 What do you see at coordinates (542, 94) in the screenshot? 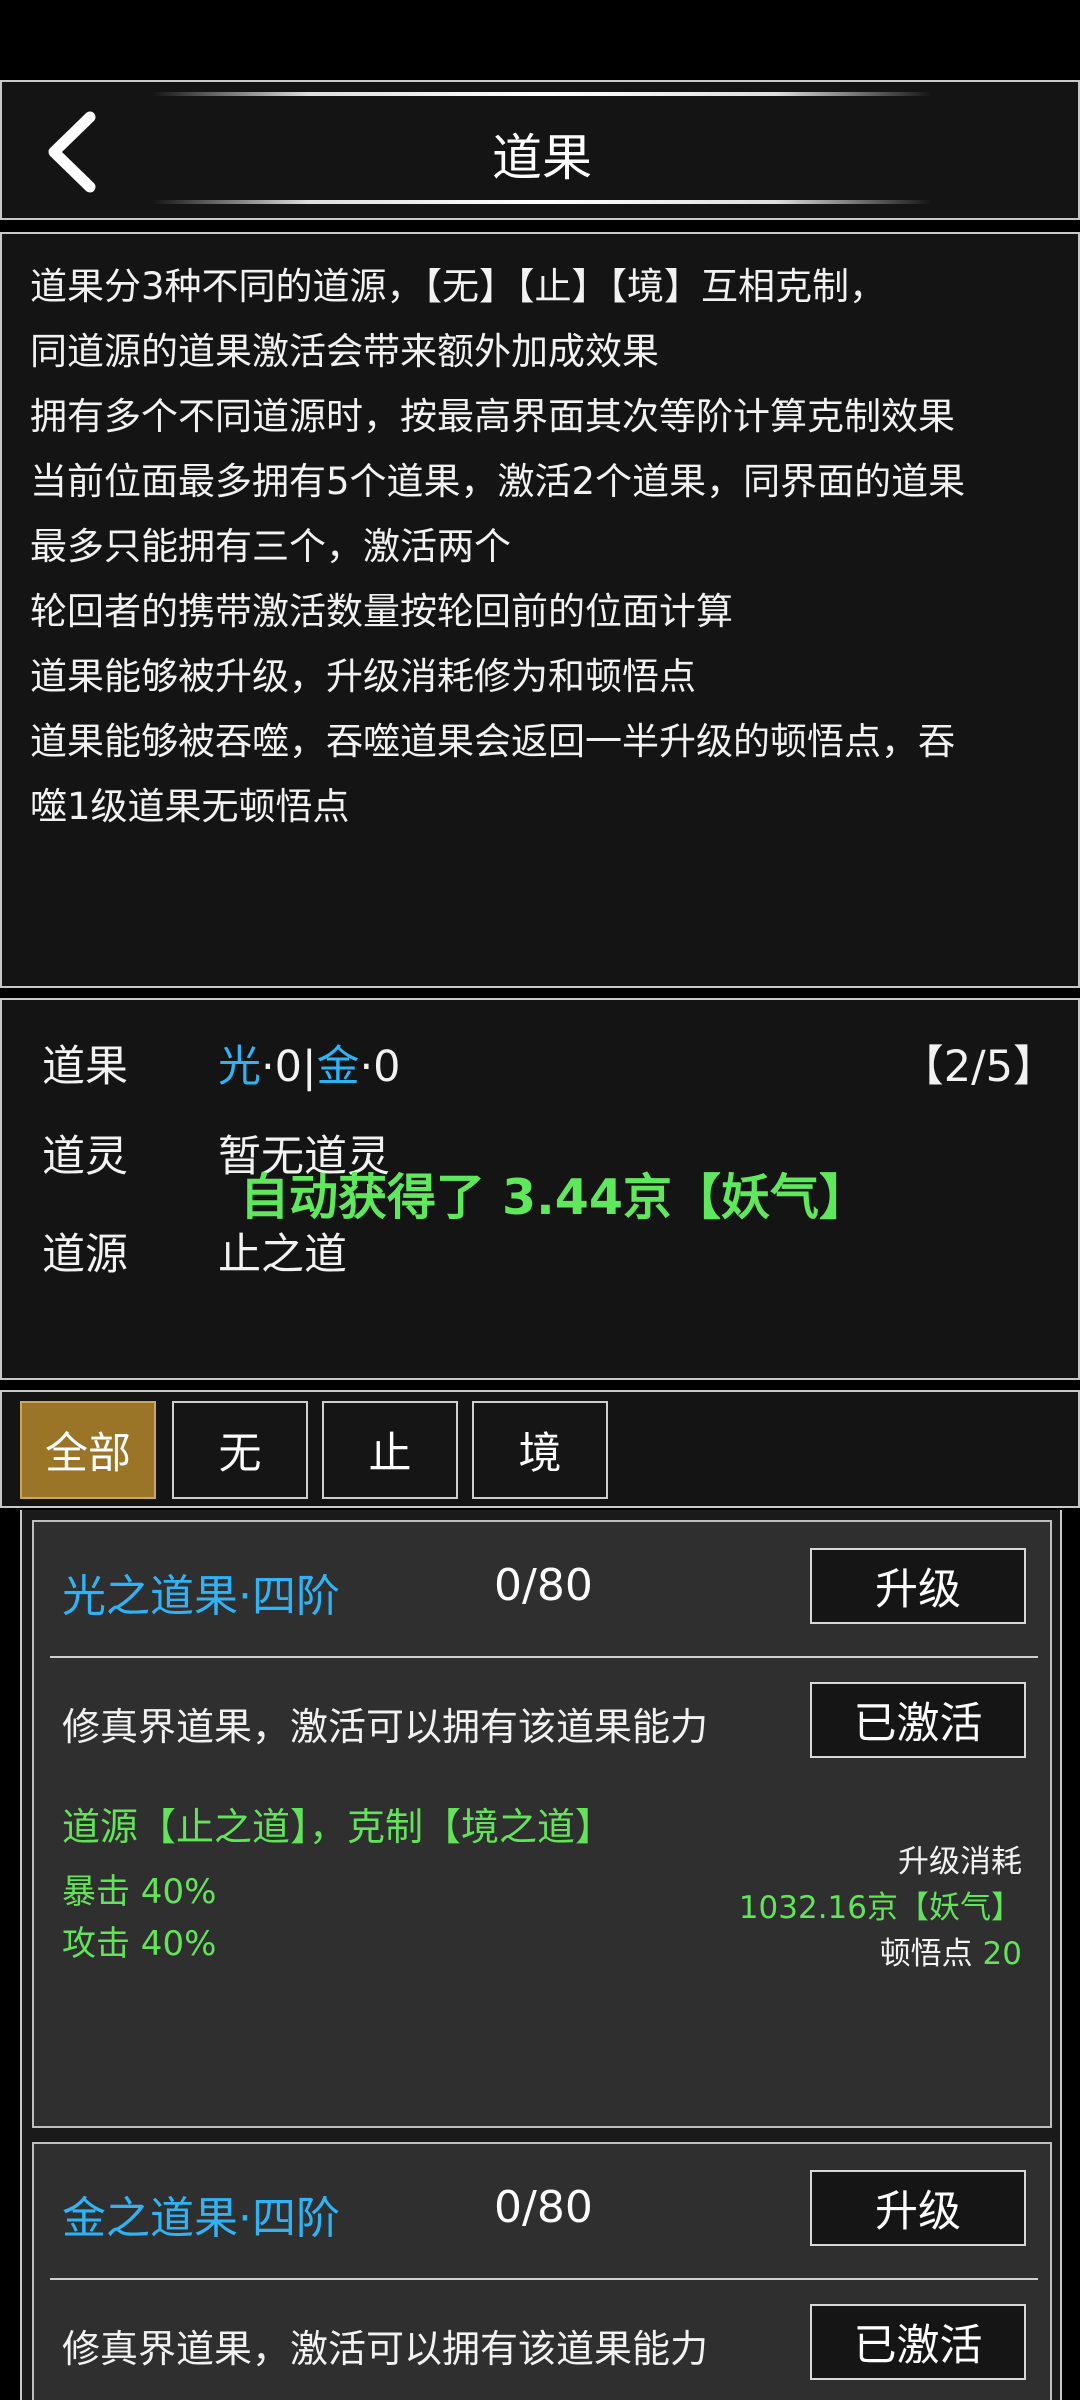
I see `header-top-ornament` at bounding box center [542, 94].